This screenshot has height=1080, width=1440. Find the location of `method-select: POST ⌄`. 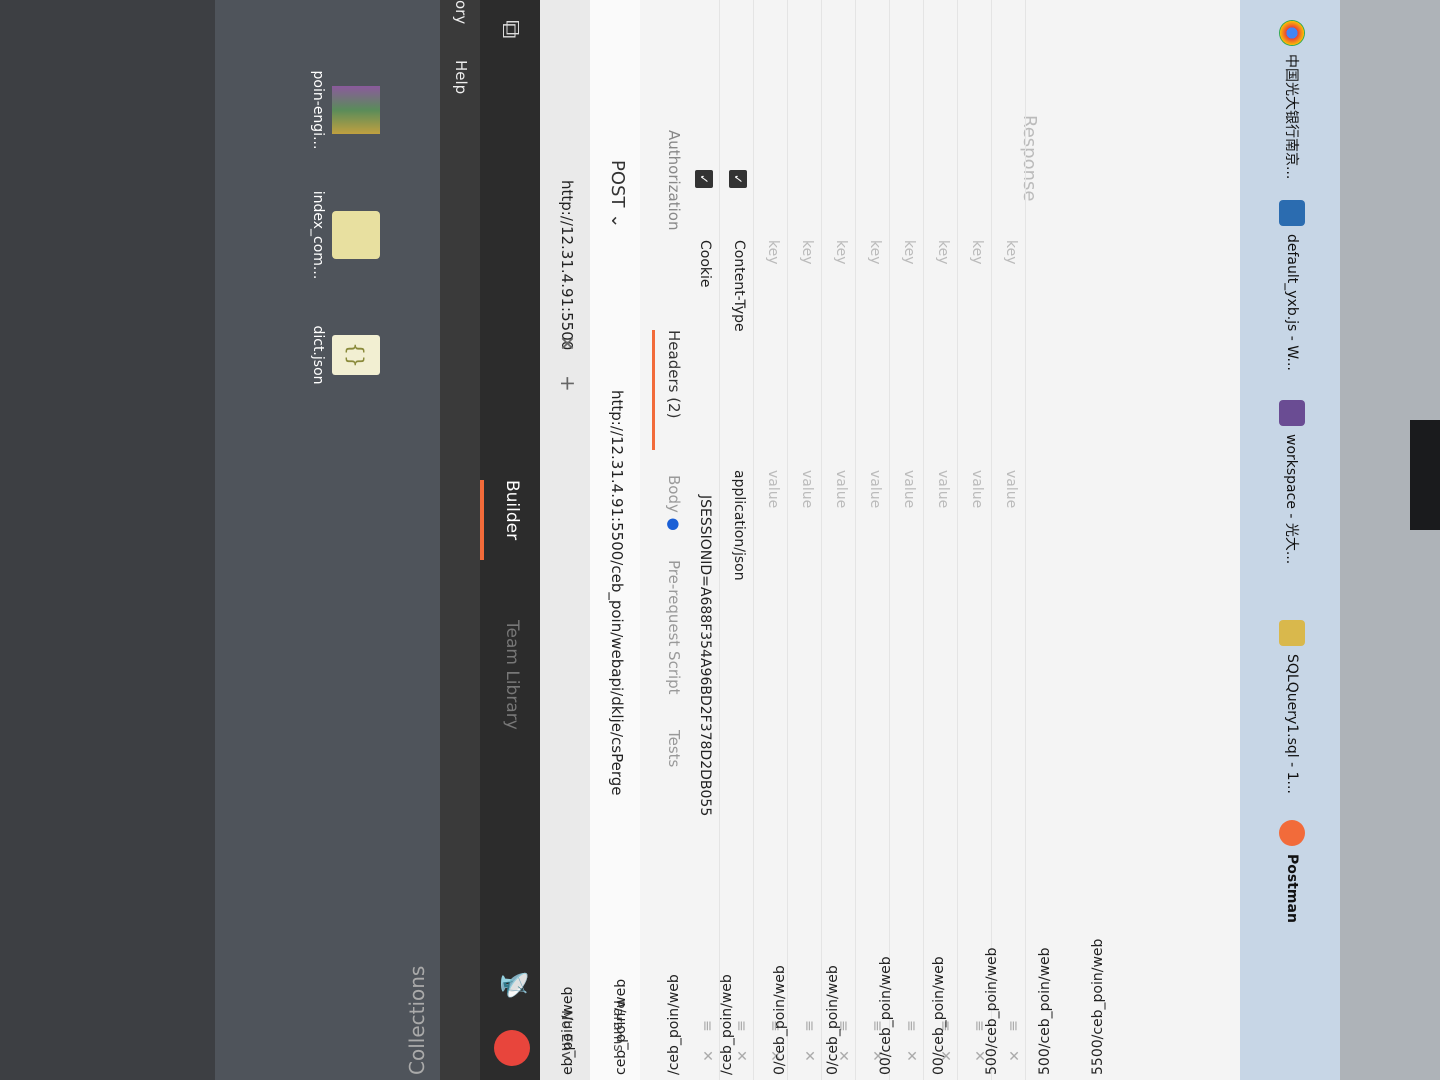

method-select: POST ⌄ is located at coordinates (617, 194).